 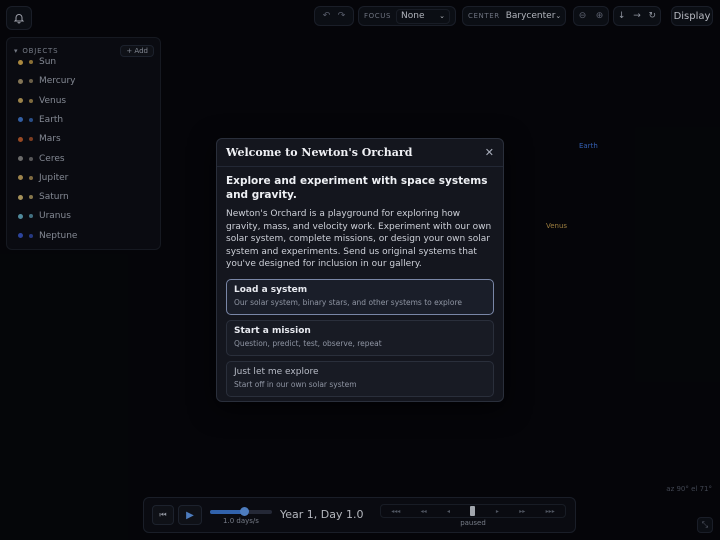 What do you see at coordinates (308, 343) in the screenshot?
I see `option-subtitle: Question, predict, test, observe, repeat` at bounding box center [308, 343].